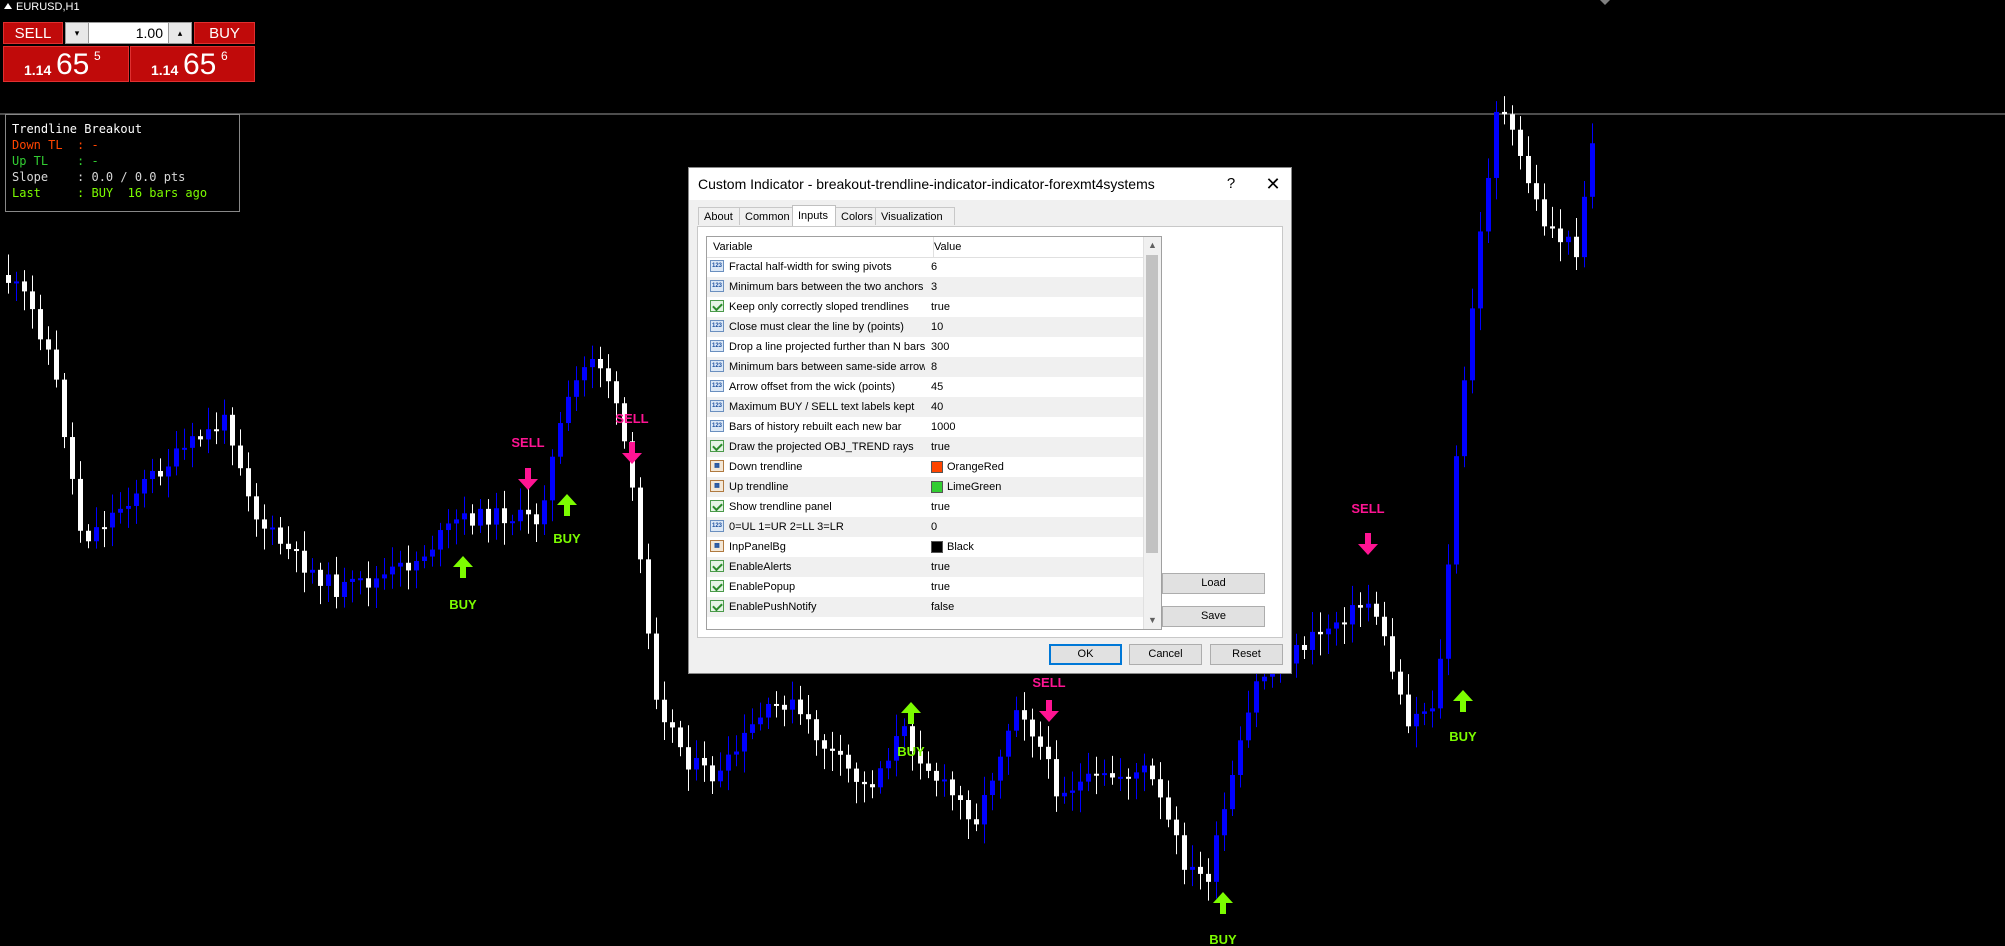  Describe the element at coordinates (960, 547) in the screenshot. I see `input-value: Black` at that location.